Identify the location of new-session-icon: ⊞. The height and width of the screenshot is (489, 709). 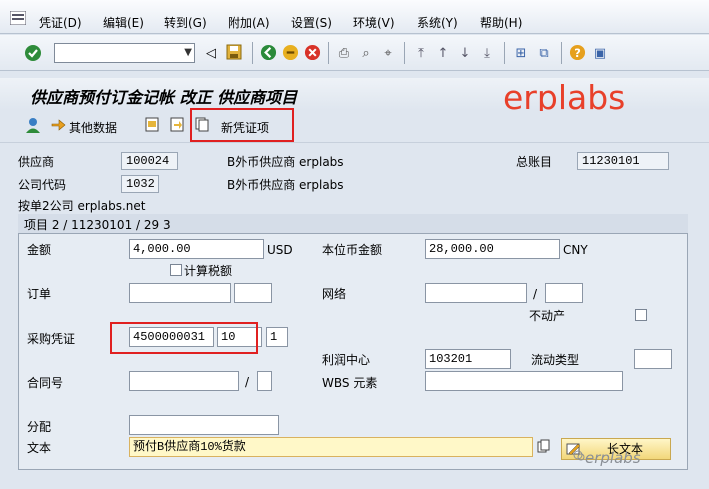
(521, 53).